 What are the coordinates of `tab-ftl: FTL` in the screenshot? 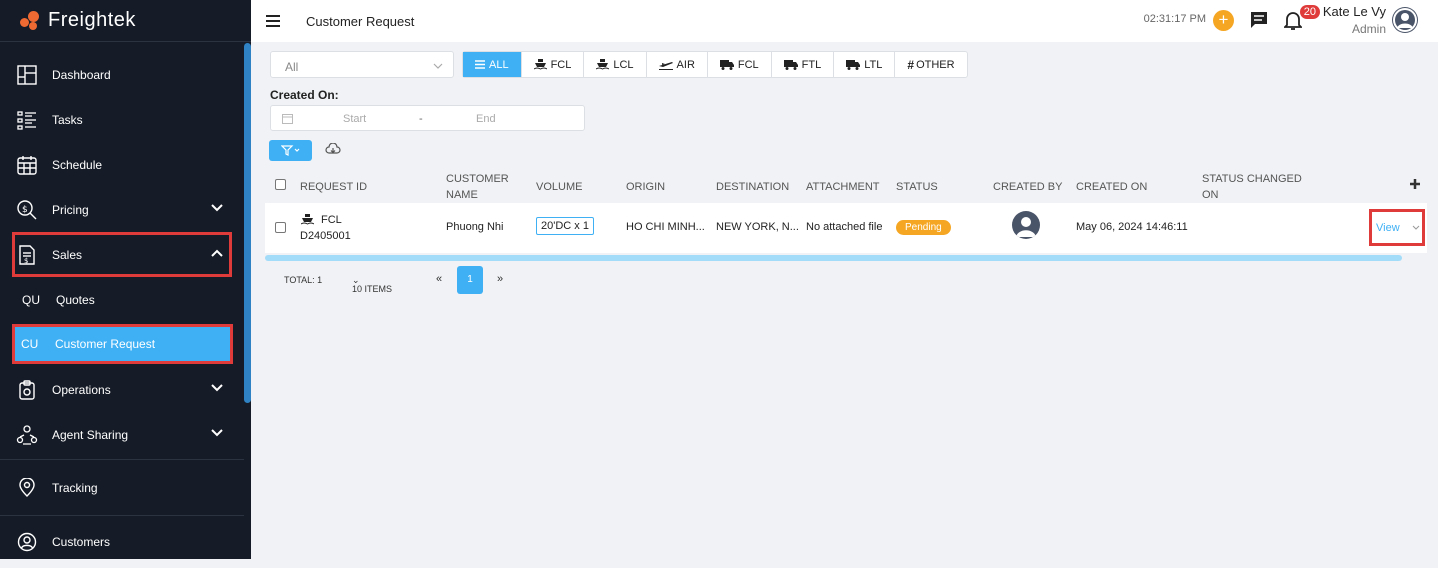 It's located at (803, 64).